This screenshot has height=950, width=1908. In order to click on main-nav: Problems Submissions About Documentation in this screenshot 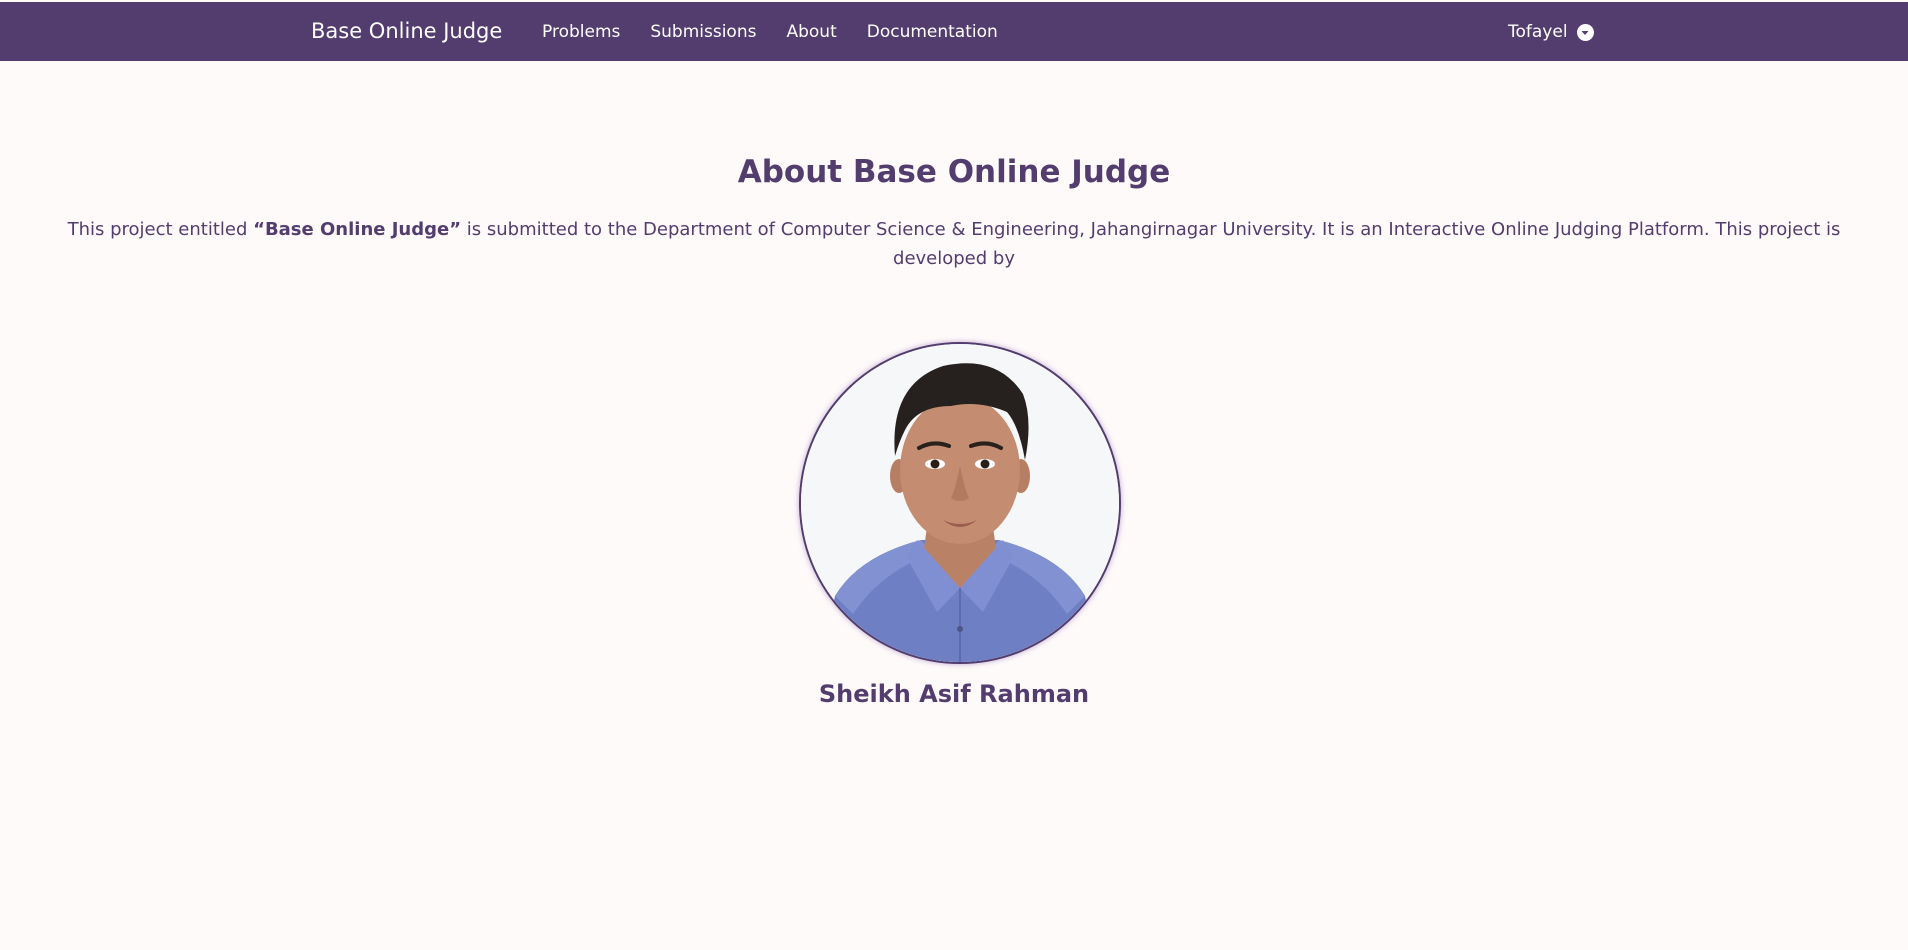, I will do `click(770, 31)`.